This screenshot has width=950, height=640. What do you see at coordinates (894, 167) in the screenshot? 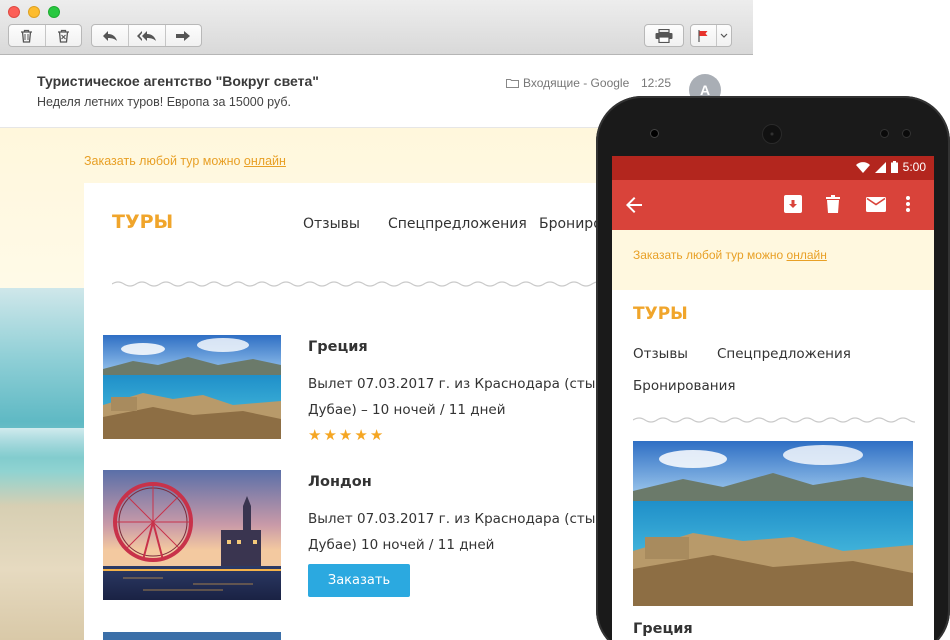
I see `battery-icon` at bounding box center [894, 167].